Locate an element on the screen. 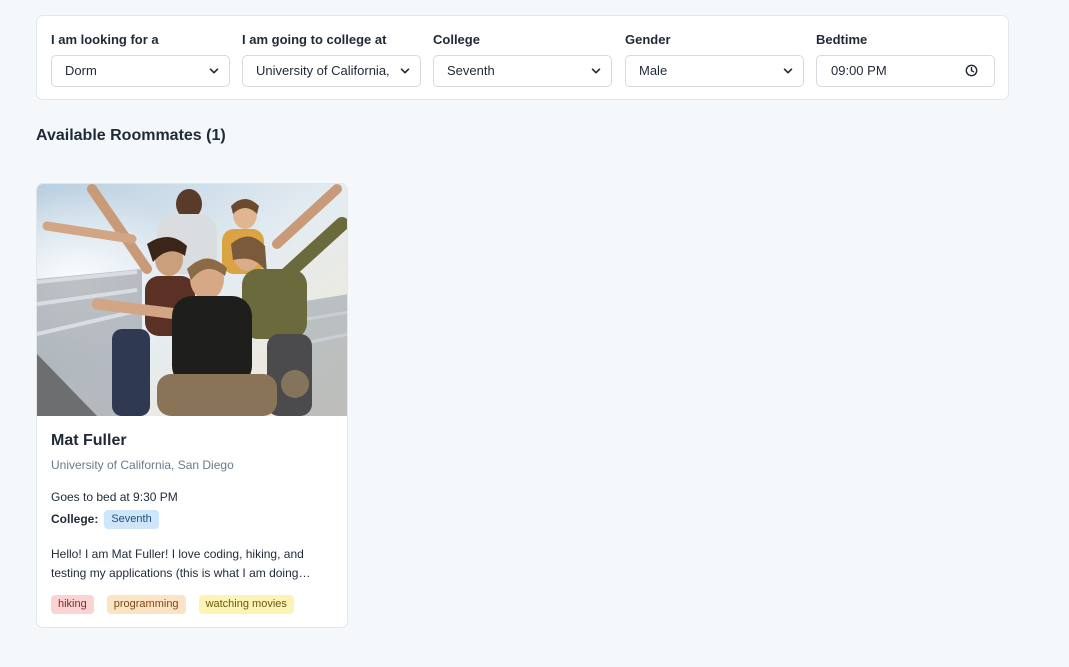  results-heading: Available Roommates (1) is located at coordinates (131, 135).